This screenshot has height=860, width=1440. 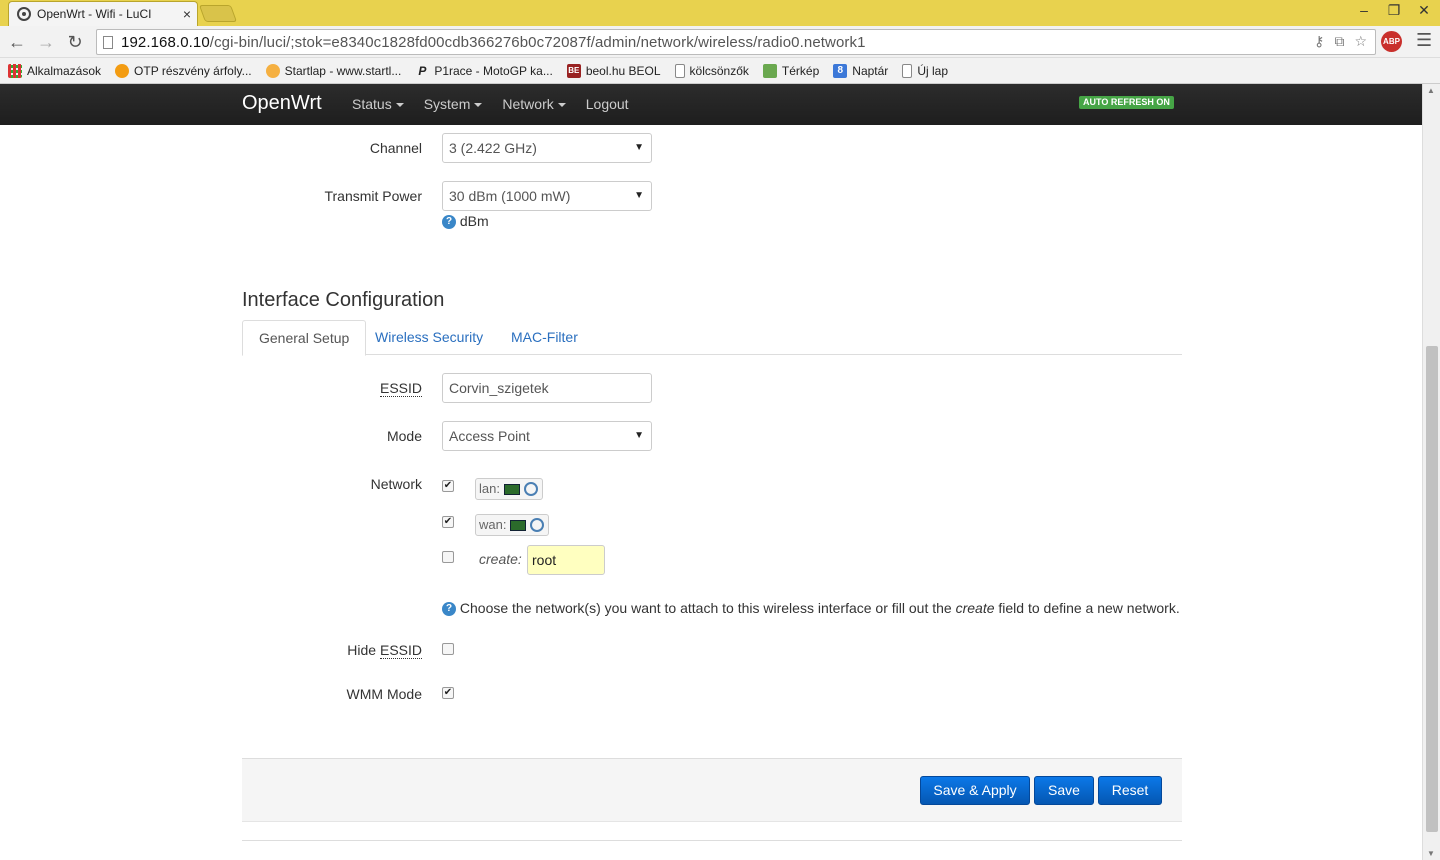 I want to click on network-wan-checkbox: ✔, so click(x=448, y=522).